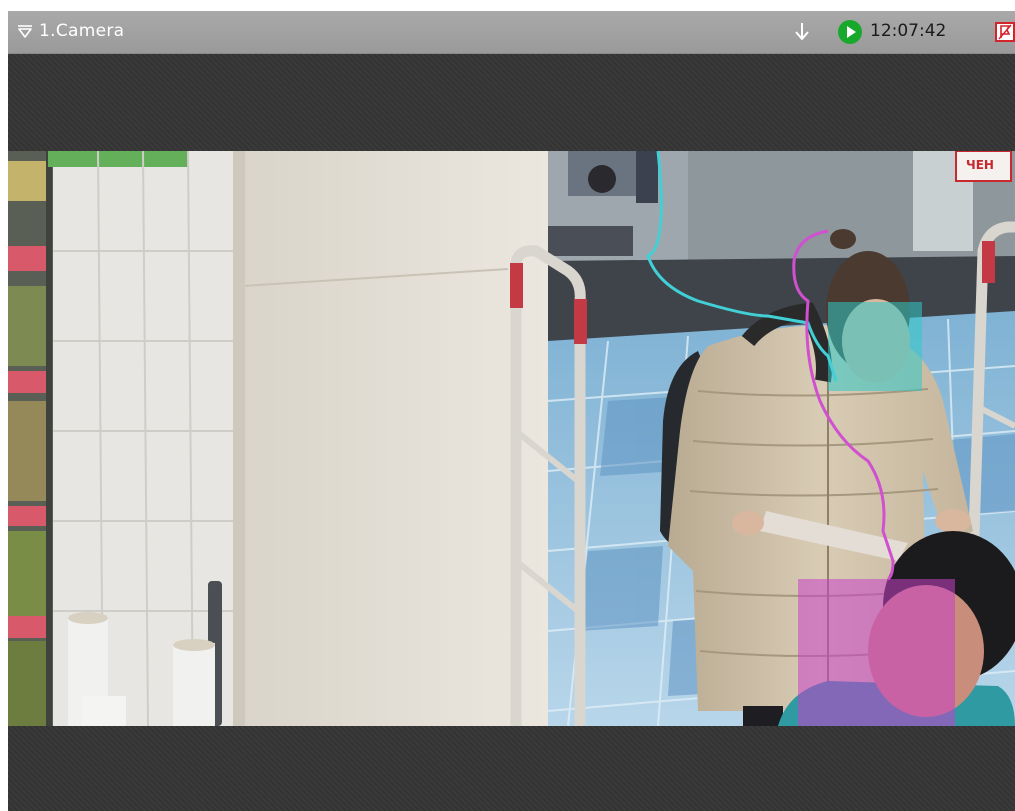 The height and width of the screenshot is (811, 1015). What do you see at coordinates (908, 31) in the screenshot?
I see `timestamp: 12:07:42` at bounding box center [908, 31].